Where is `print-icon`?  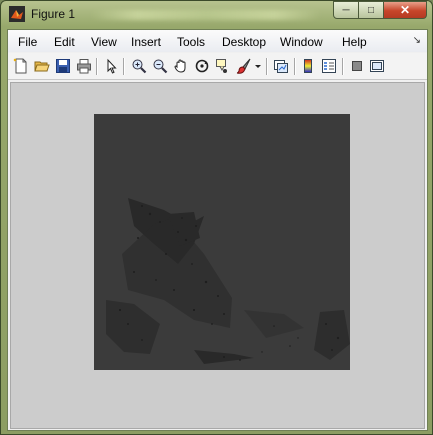 print-icon is located at coordinates (84, 66).